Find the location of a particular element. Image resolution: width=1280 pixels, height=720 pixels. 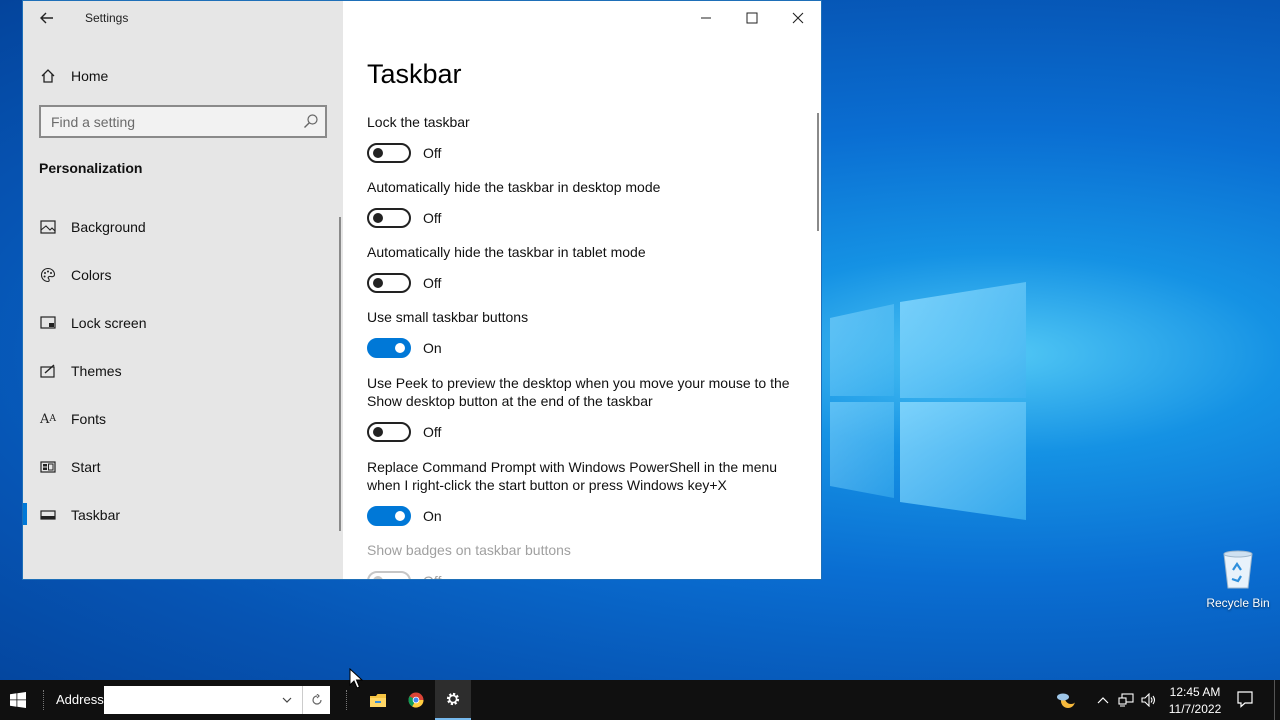

window-controls is located at coordinates (752, 18).